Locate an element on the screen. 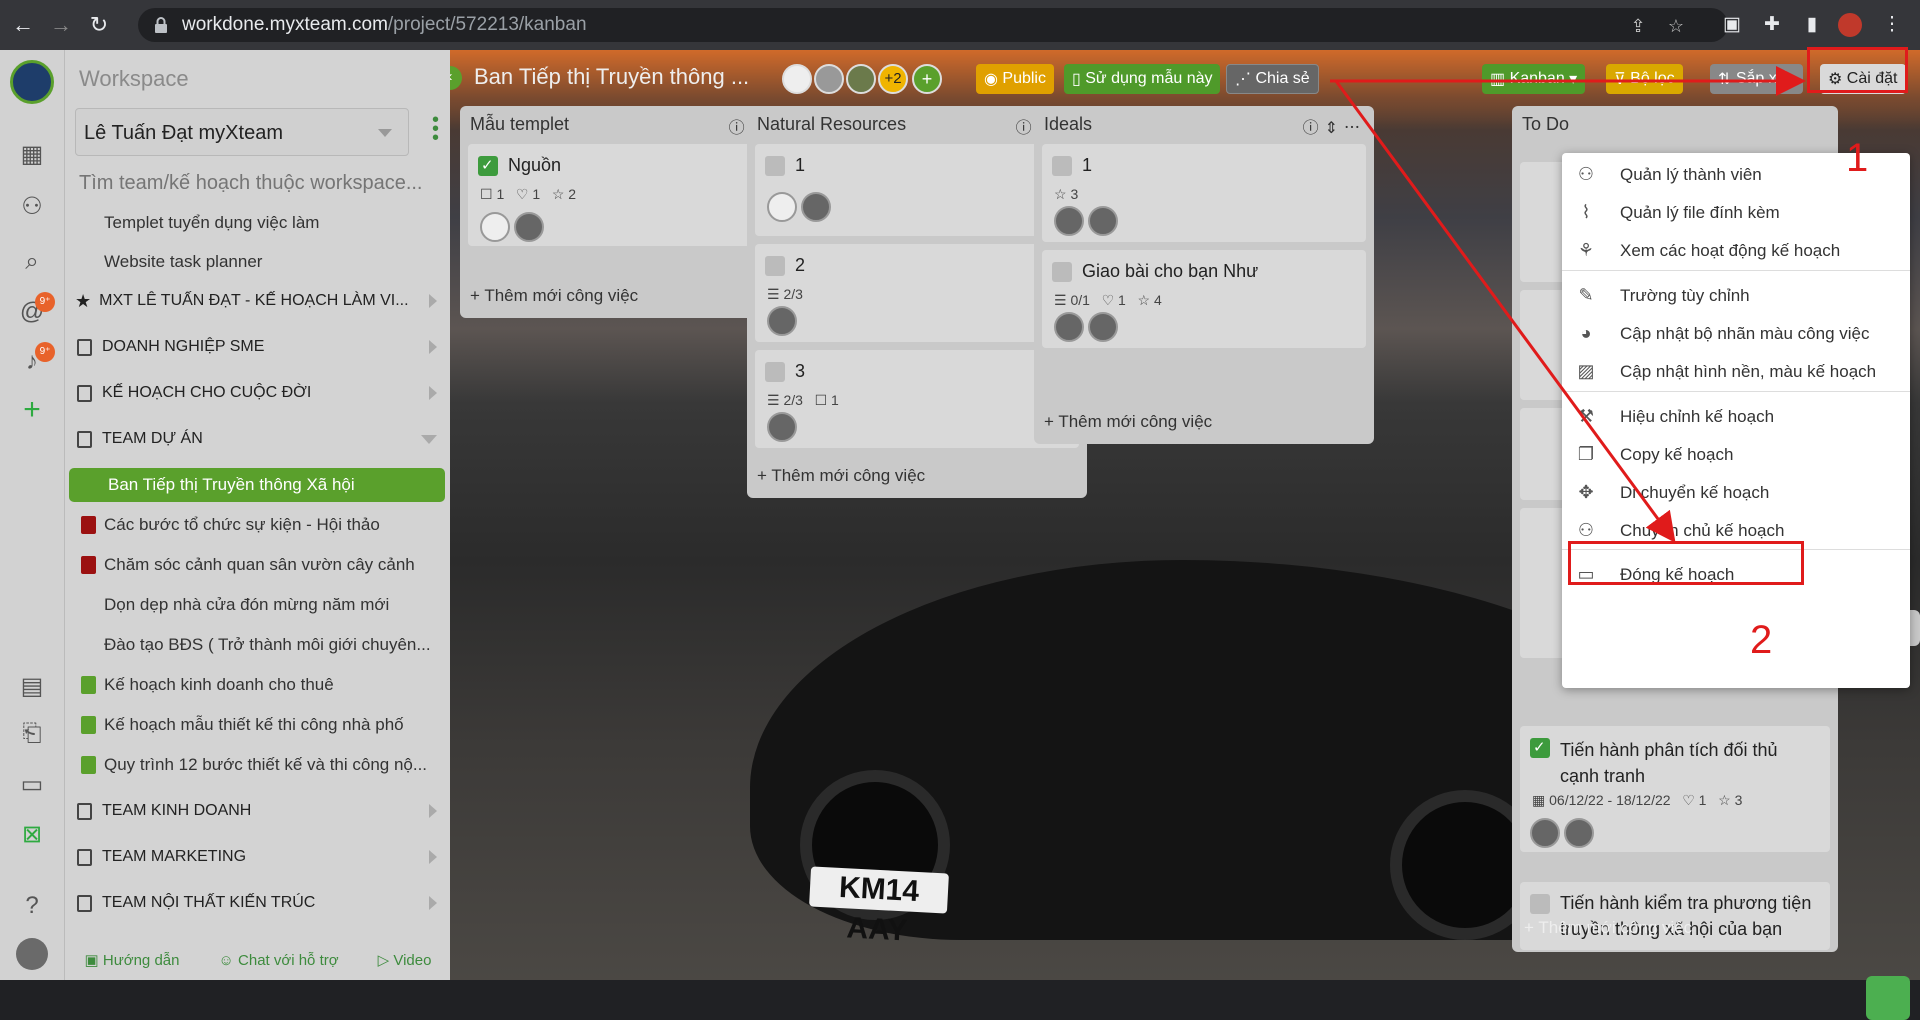 This screenshot has width=1920, height=1020. reload-icon: ↻ is located at coordinates (99, 25).